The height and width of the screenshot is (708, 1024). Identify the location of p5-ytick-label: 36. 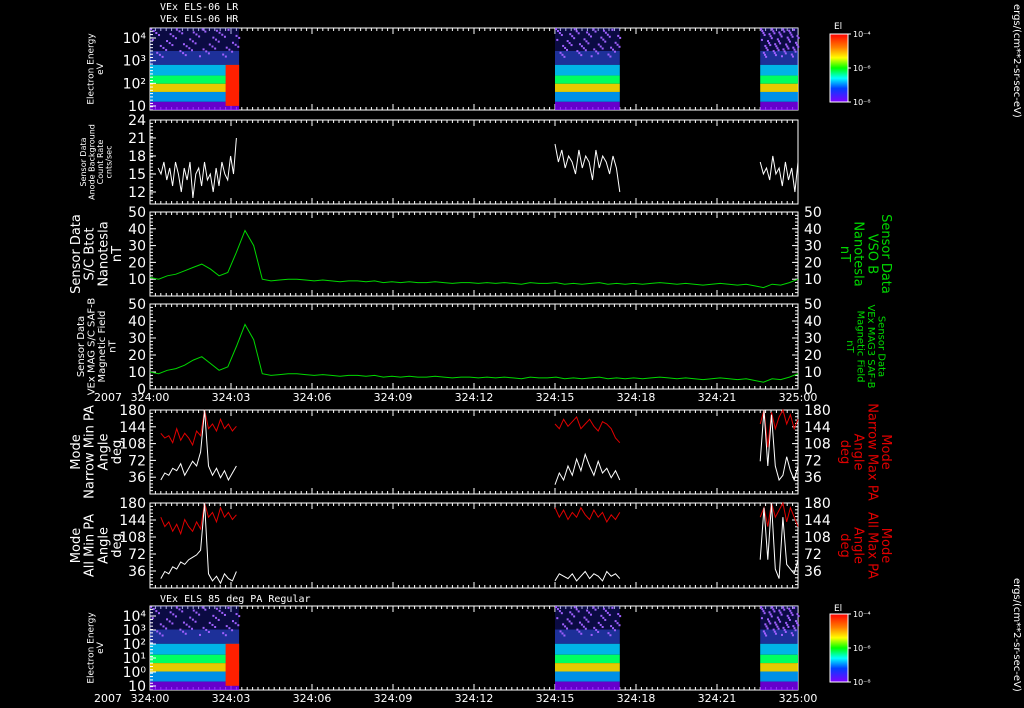
(137, 478).